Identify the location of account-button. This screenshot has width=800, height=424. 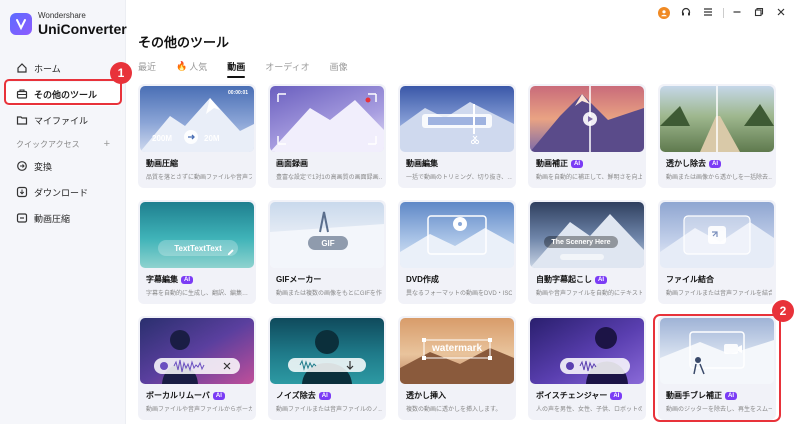
(664, 13).